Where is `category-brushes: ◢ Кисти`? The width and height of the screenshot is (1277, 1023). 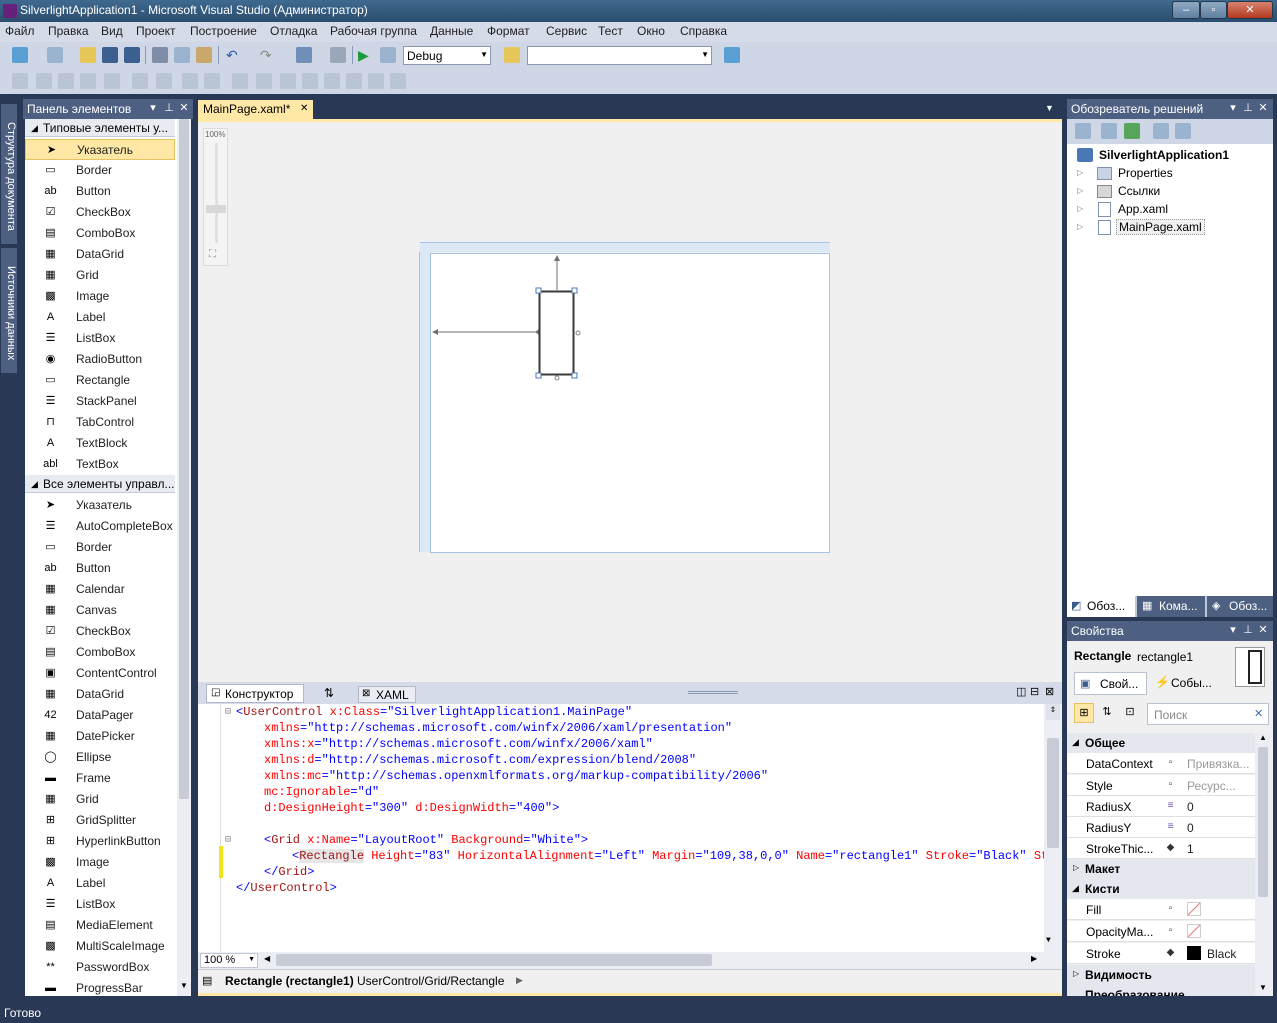
category-brushes: ◢ Кисти is located at coordinates (1161, 889).